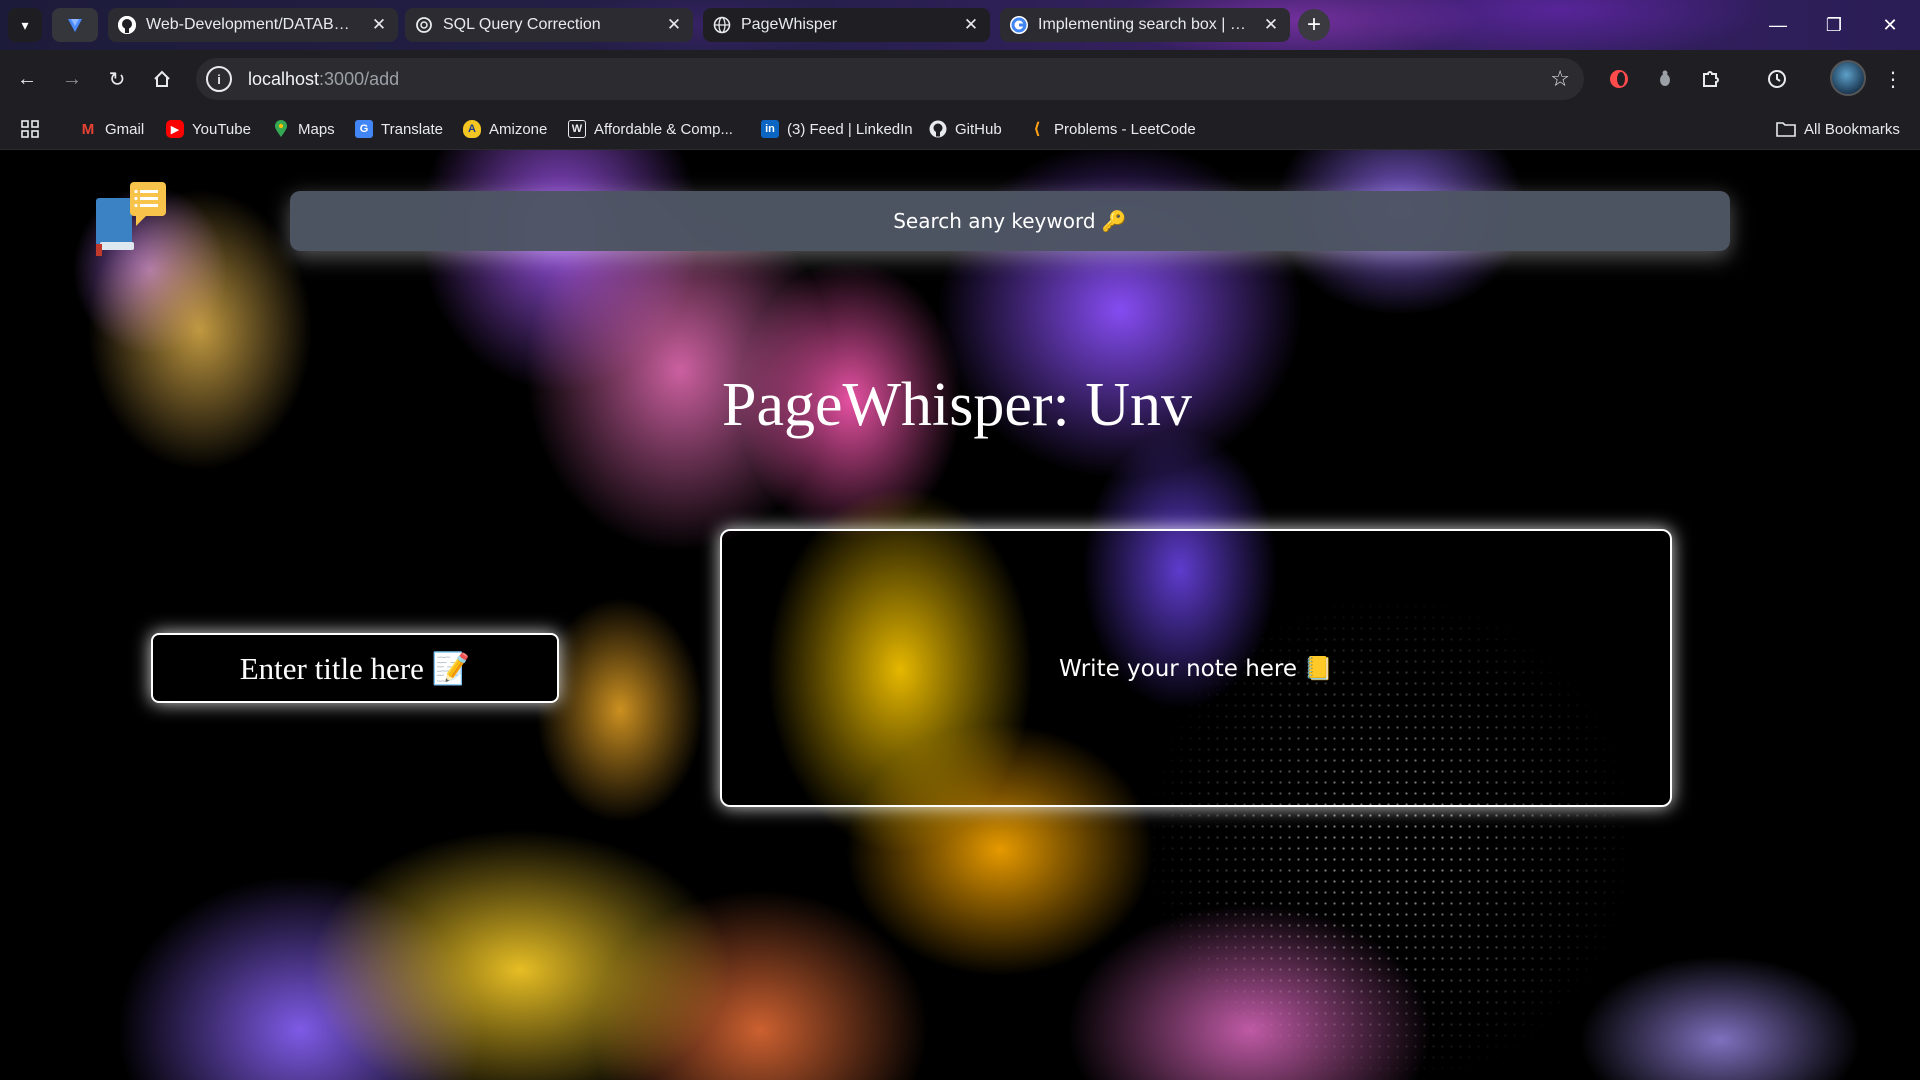 This screenshot has width=1920, height=1080. I want to click on extension-opera, so click(1619, 79).